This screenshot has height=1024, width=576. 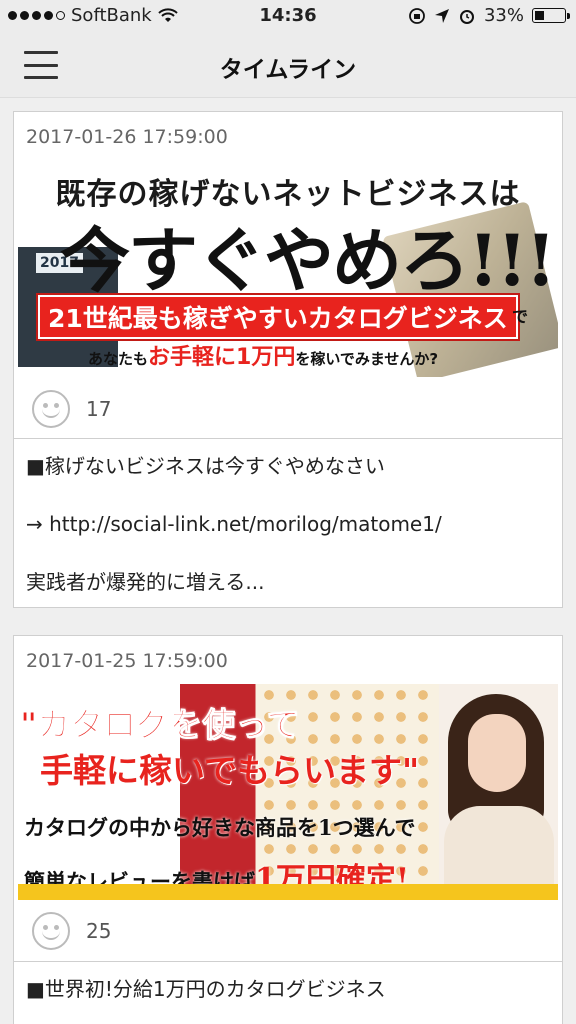 What do you see at coordinates (367, 359) in the screenshot?
I see `banner-bottom-suffix: を稼いでみませんか?` at bounding box center [367, 359].